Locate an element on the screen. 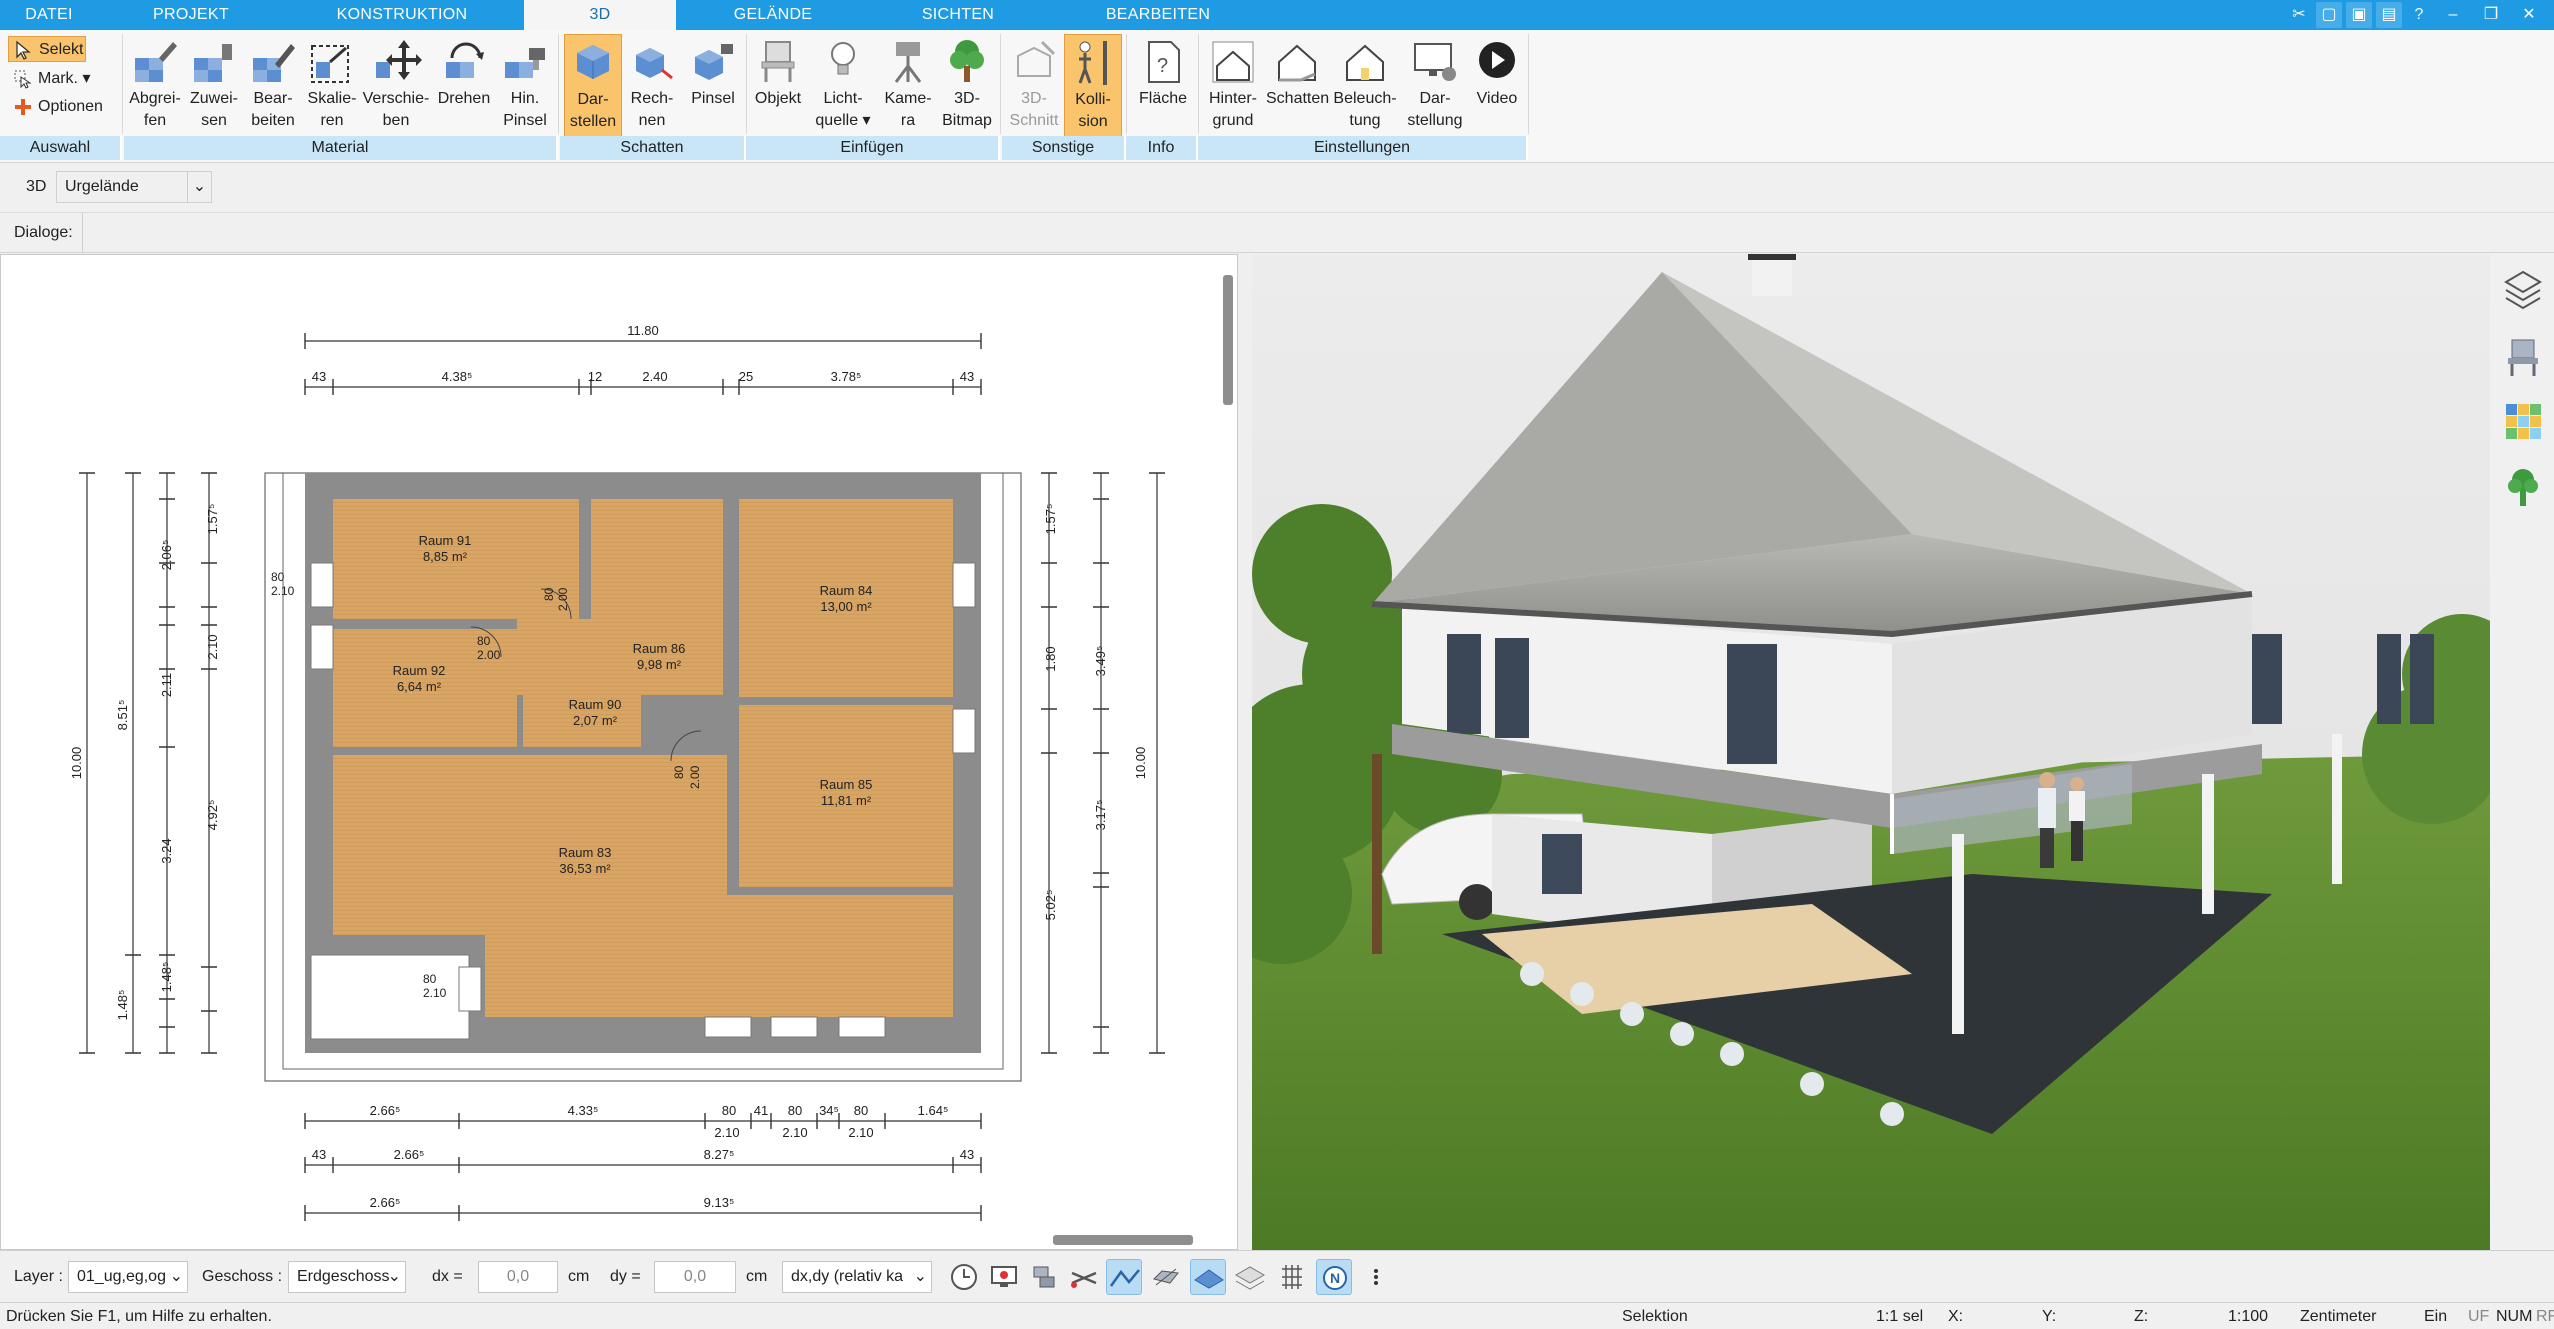  dx-label: dx = is located at coordinates (447, 1276).